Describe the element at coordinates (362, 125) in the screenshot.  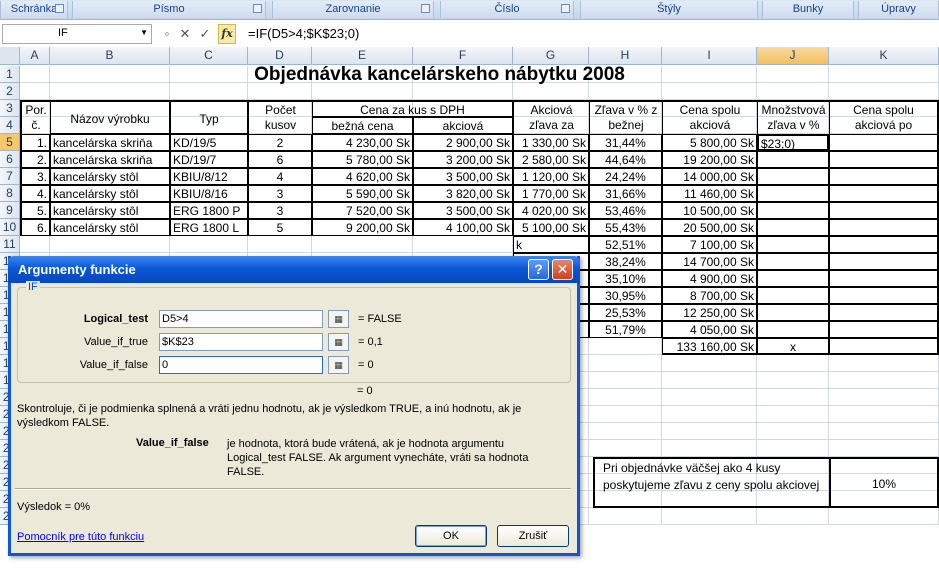
I see `header-cell: bežná cena` at that location.